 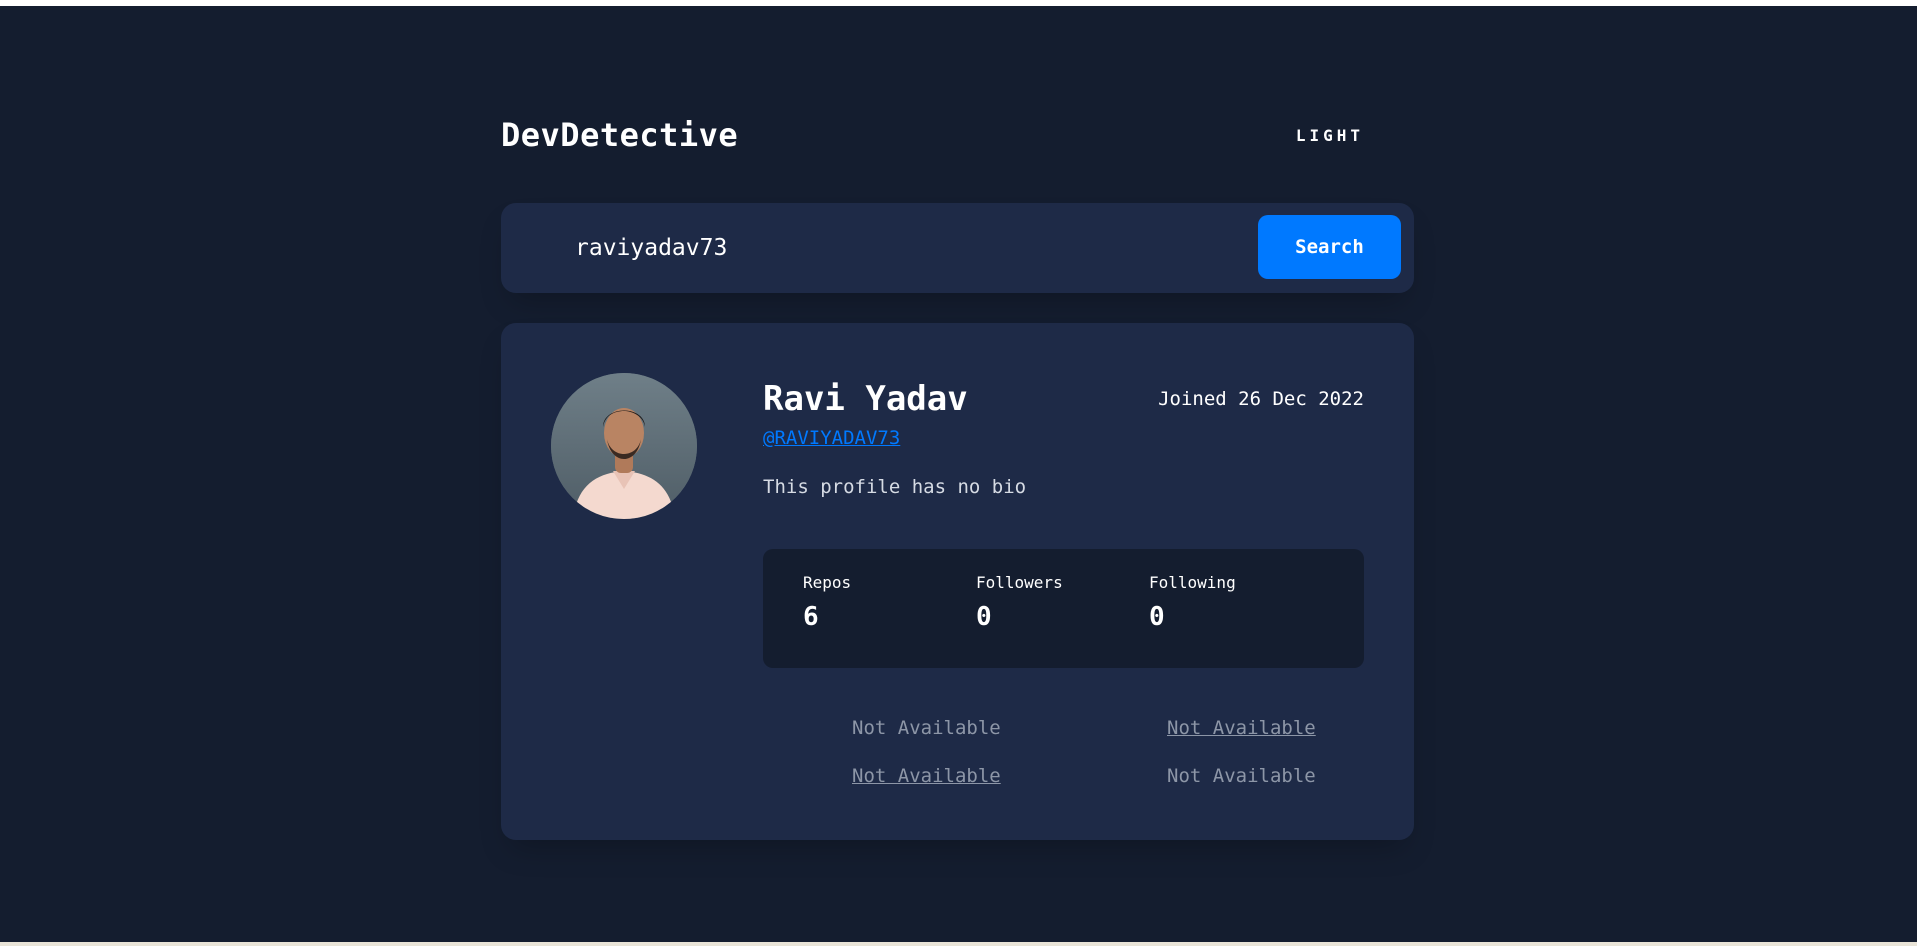 I want to click on stat-followers: Followers 0, so click(x=1019, y=602).